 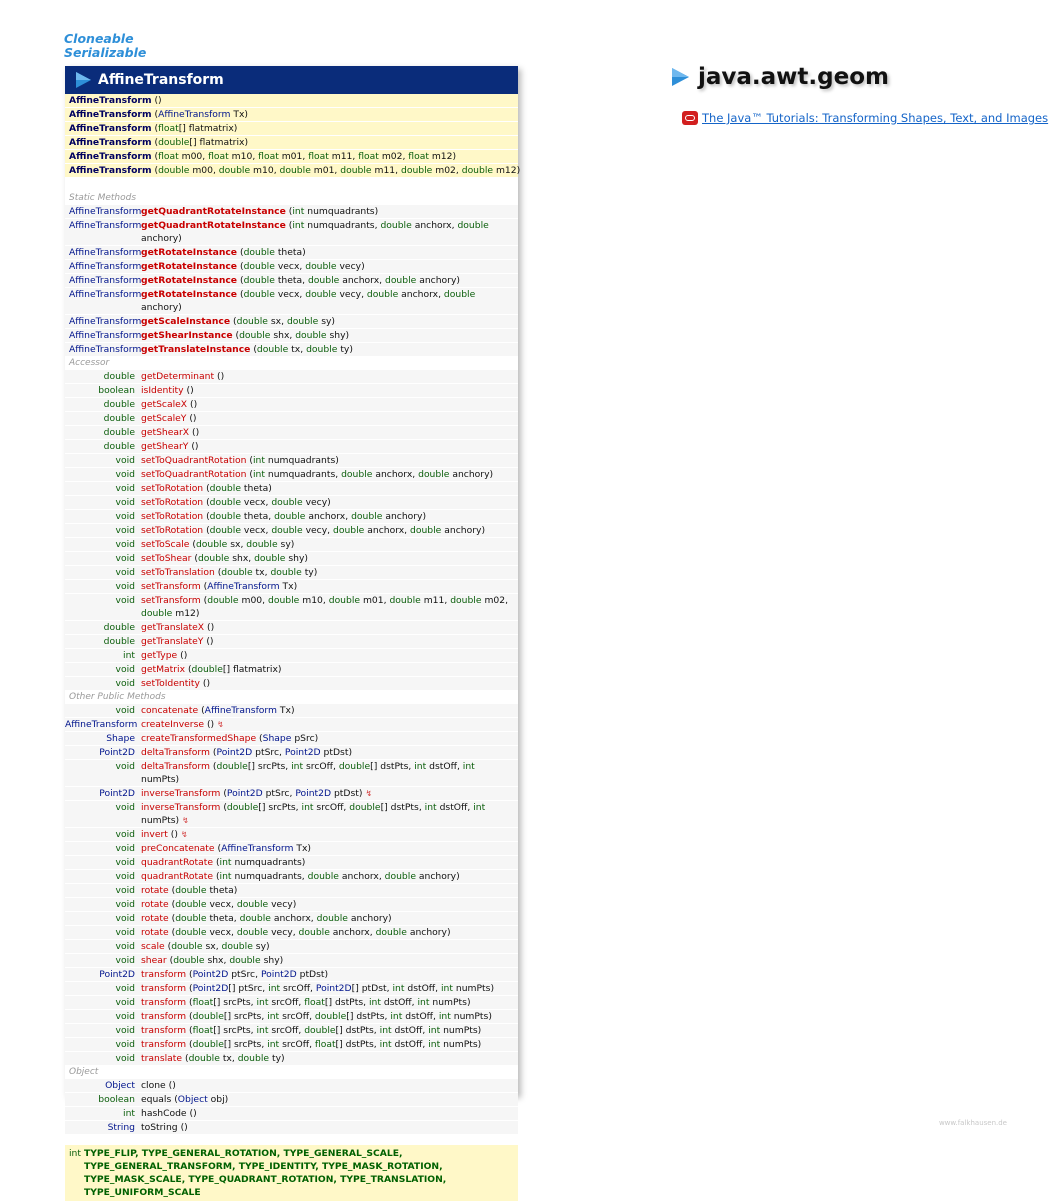 I want to click on method-name: getShearInstance, so click(x=187, y=335).